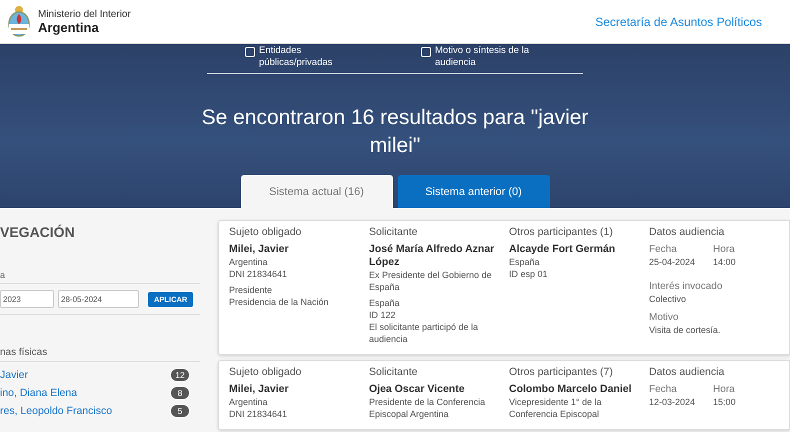 This screenshot has height=432, width=790. Describe the element at coordinates (672, 402) in the screenshot. I see `field-value: 12-03-2024` at that location.